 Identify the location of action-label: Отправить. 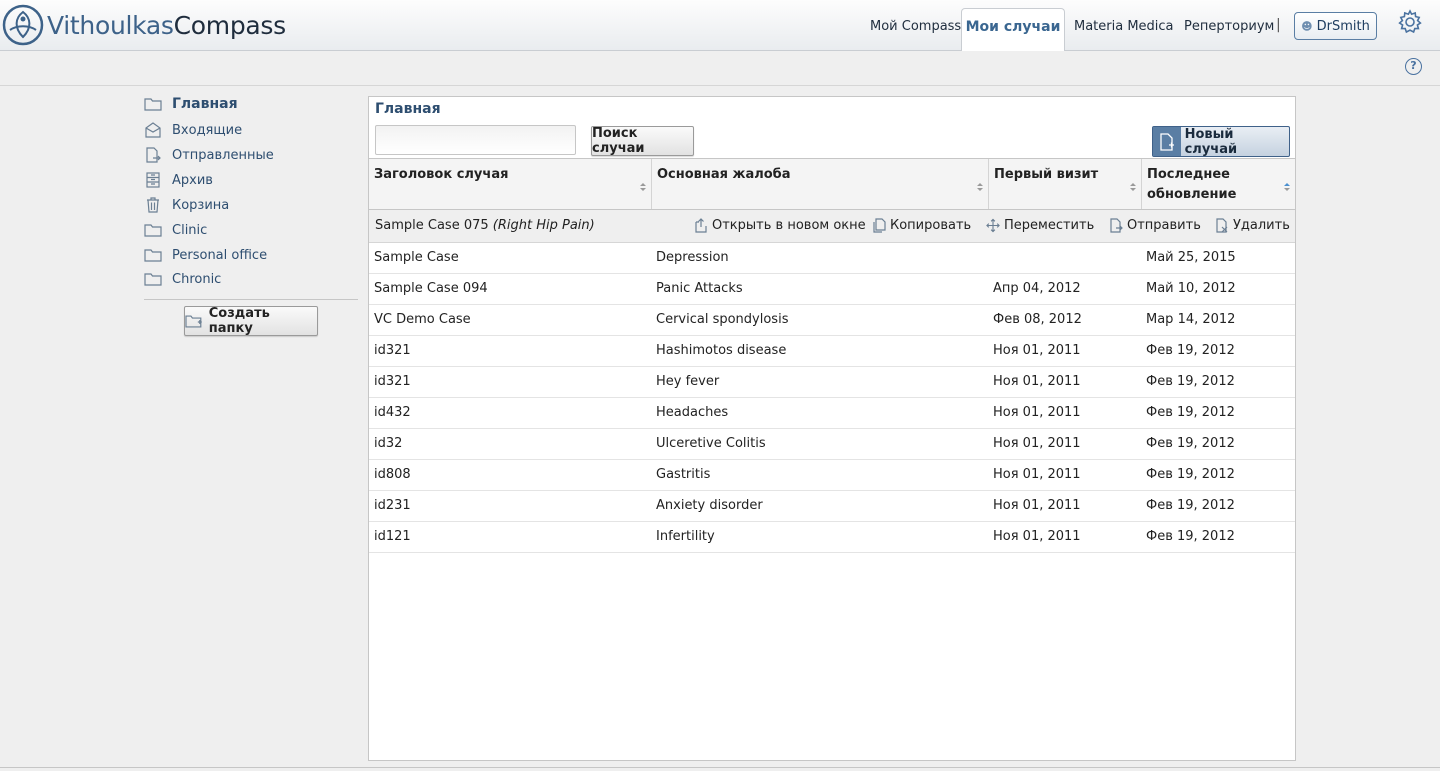
(1164, 225).